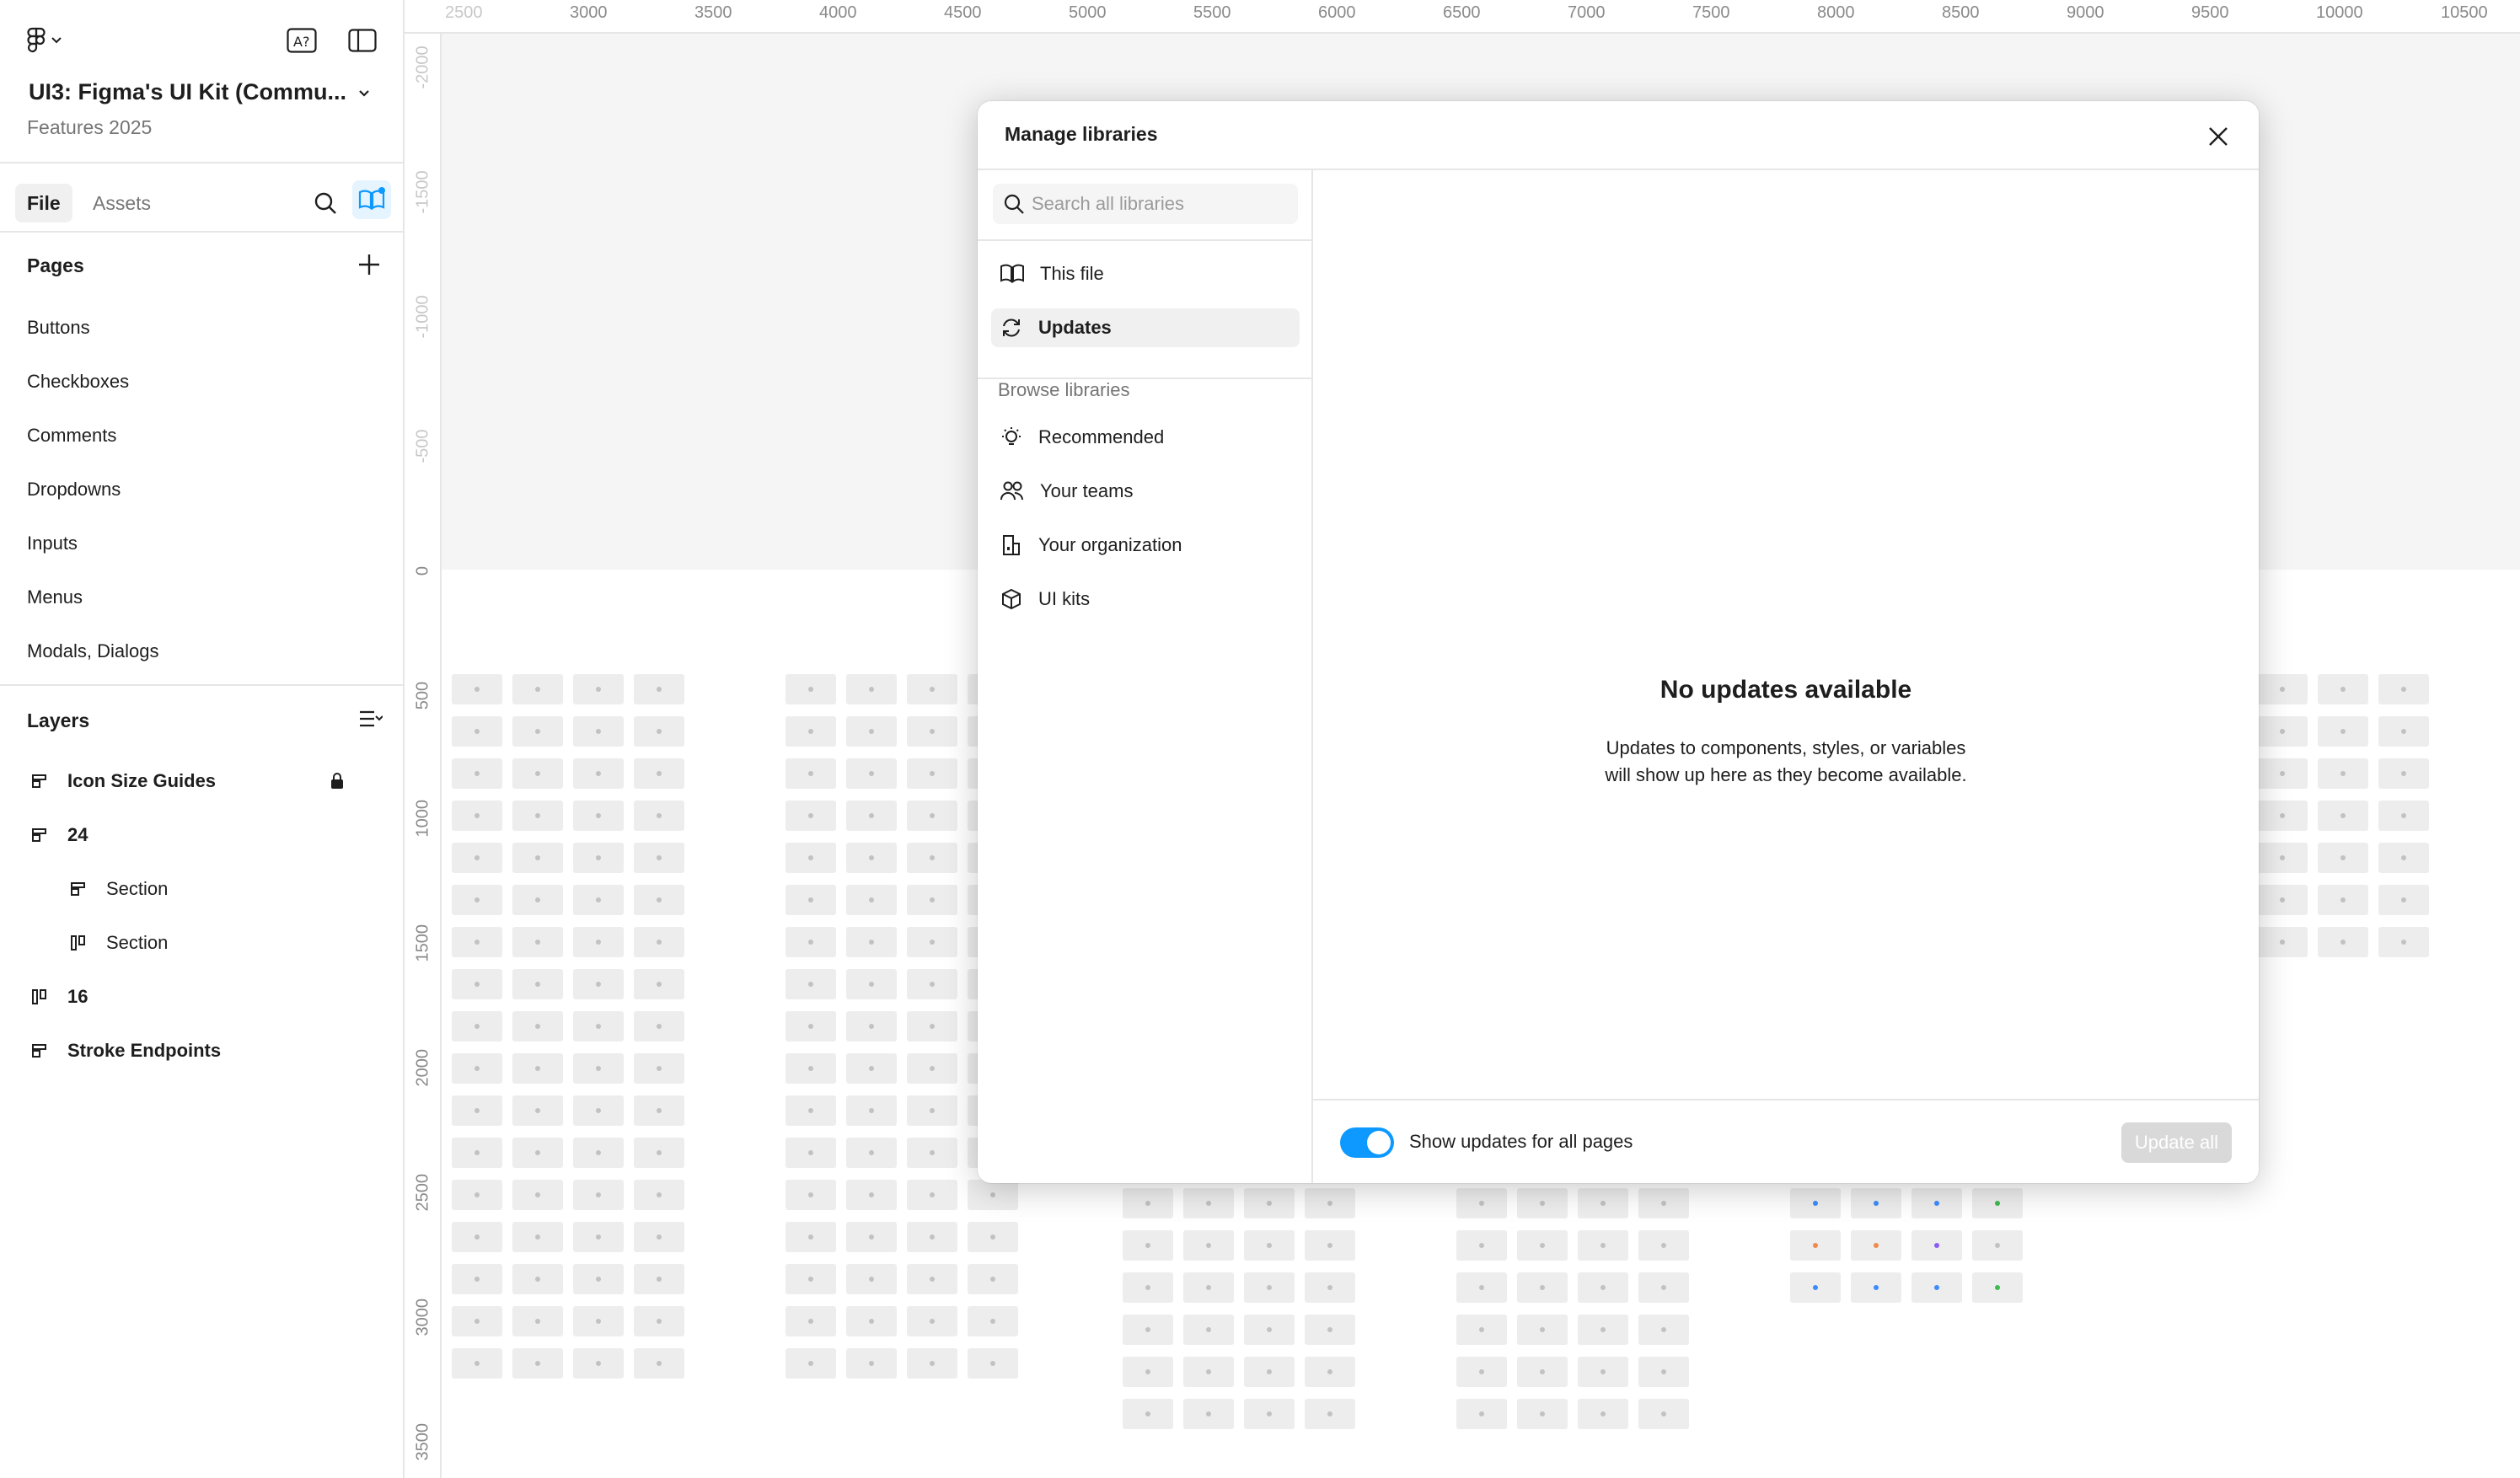 The height and width of the screenshot is (1478, 2520). I want to click on nav-item: Your teams, so click(1145, 492).